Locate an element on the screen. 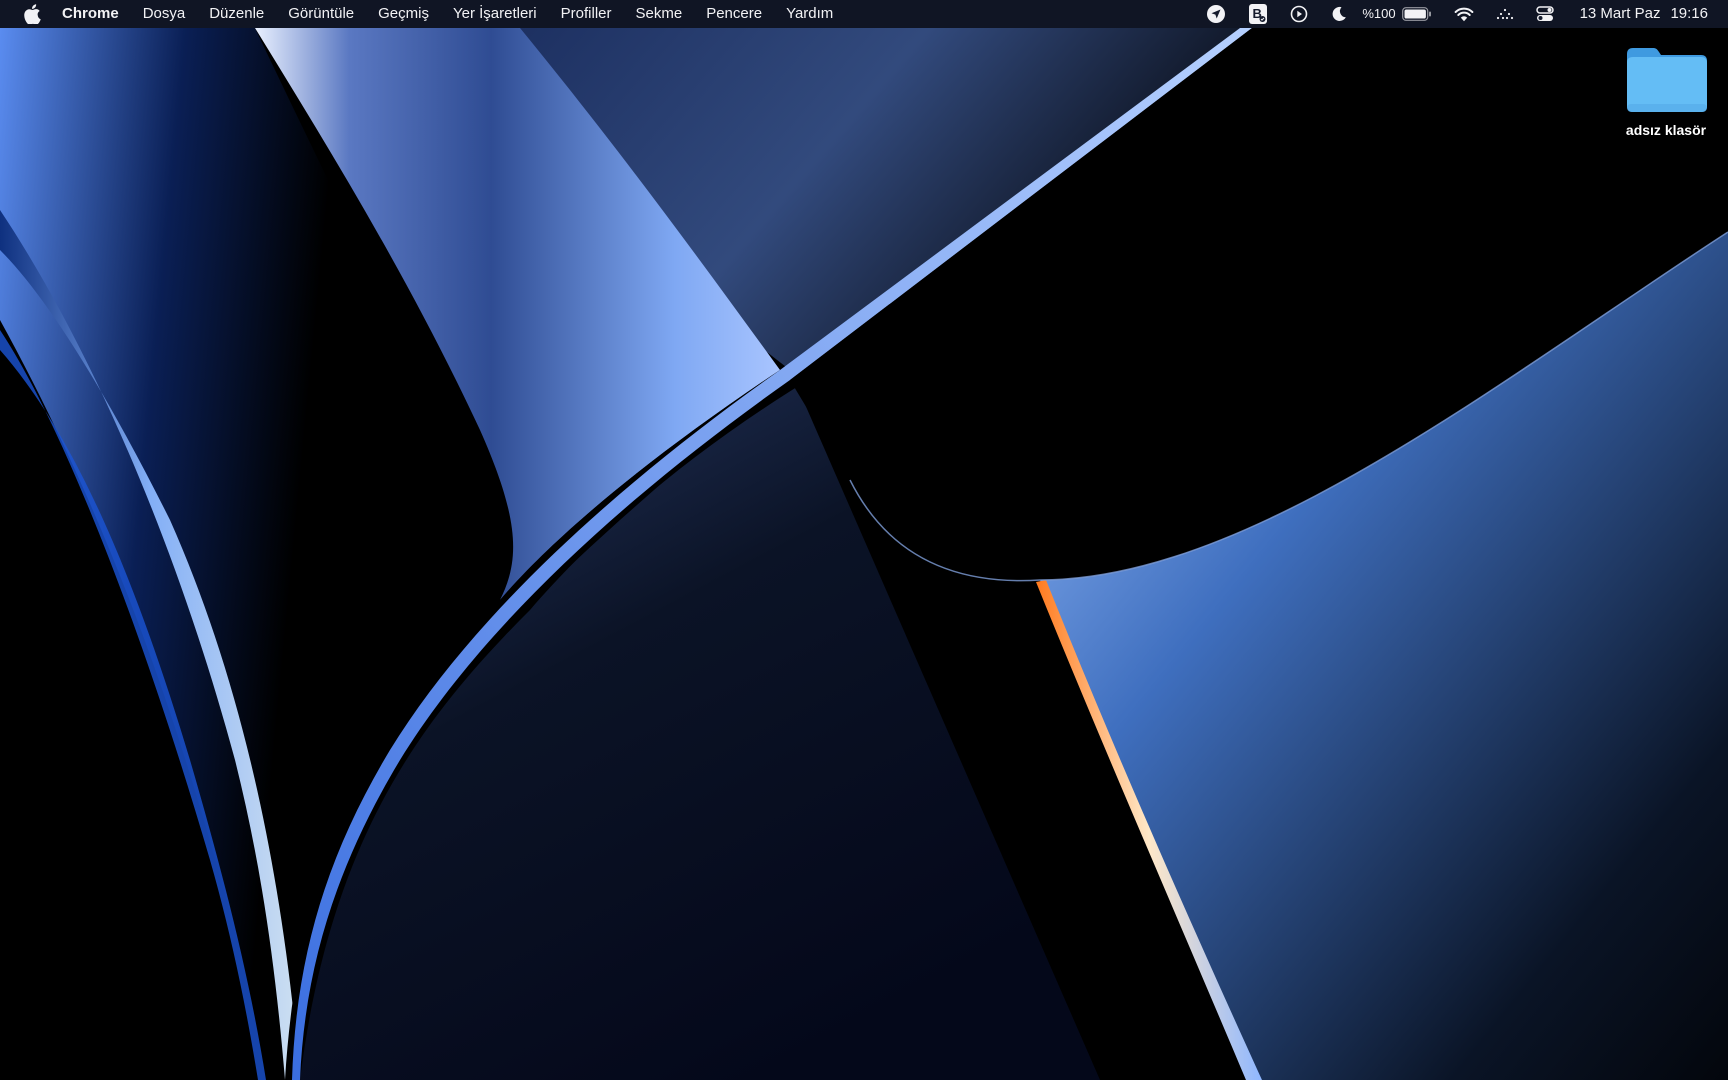 The width and height of the screenshot is (1728, 1080). play-circle-icon is located at coordinates (1299, 14).